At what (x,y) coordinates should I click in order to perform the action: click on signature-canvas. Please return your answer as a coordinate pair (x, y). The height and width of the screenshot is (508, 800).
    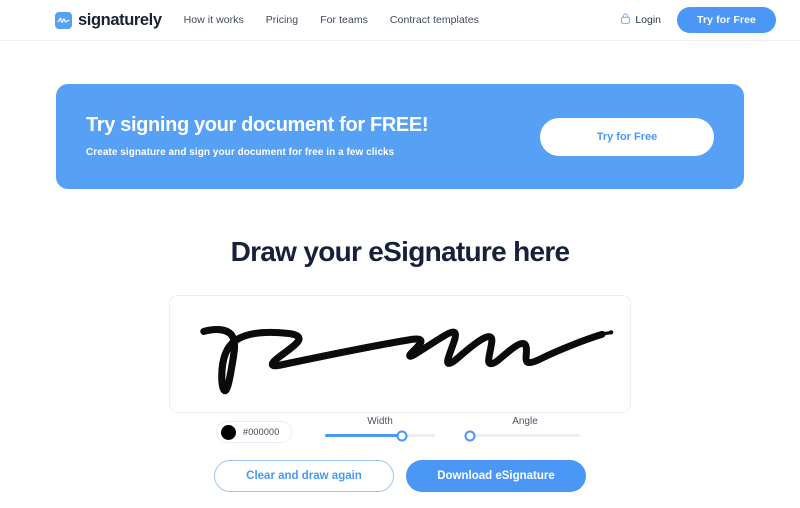
    Looking at the image, I should click on (400, 354).